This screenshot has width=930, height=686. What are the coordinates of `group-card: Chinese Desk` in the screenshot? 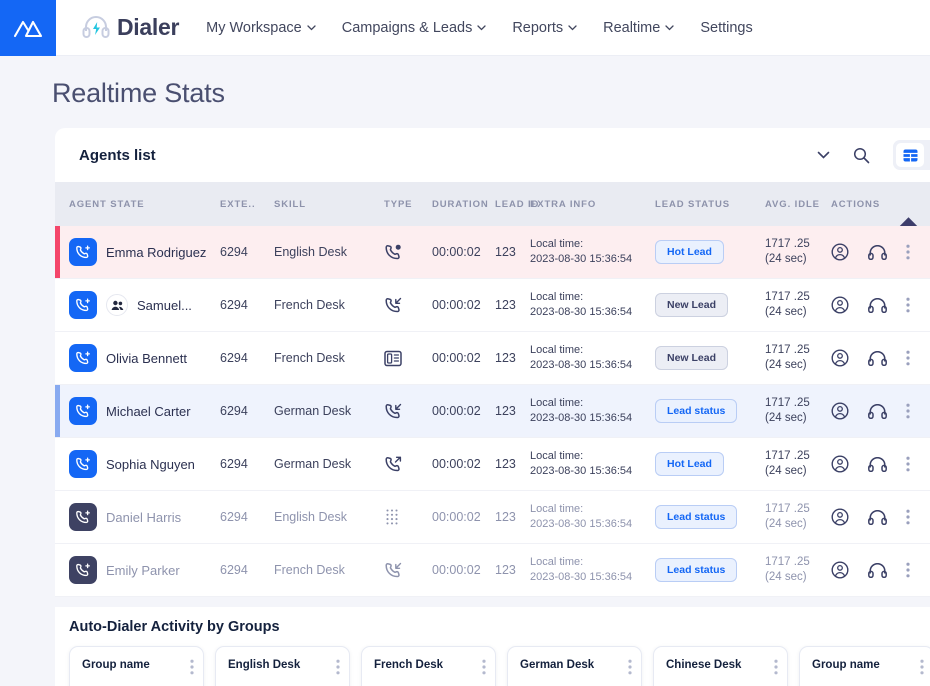 It's located at (720, 666).